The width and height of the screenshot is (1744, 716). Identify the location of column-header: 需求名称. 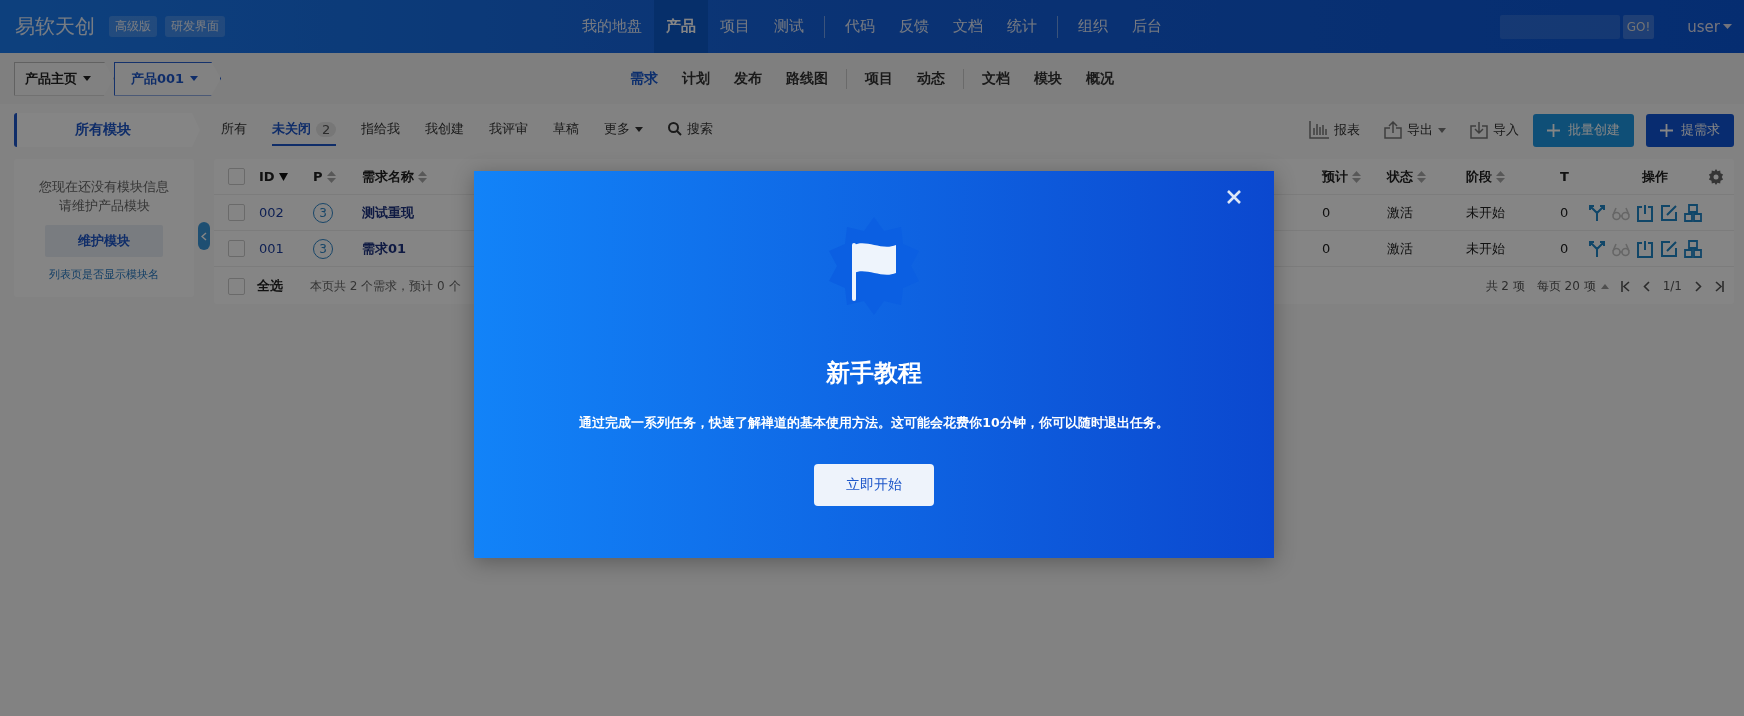
(388, 176).